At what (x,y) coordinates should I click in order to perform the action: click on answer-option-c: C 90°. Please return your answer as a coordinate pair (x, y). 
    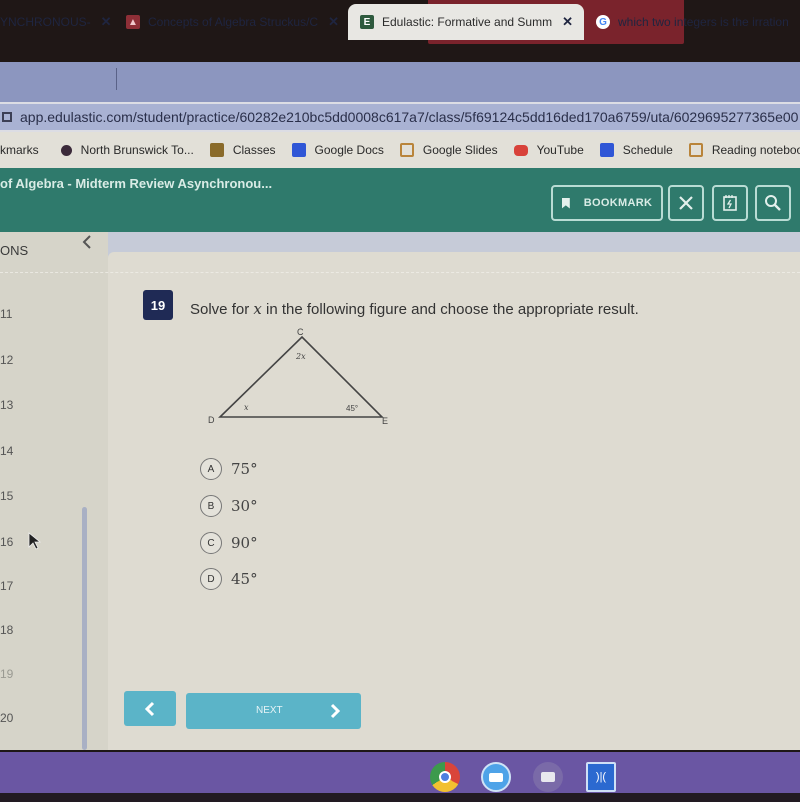
    Looking at the image, I should click on (229, 543).